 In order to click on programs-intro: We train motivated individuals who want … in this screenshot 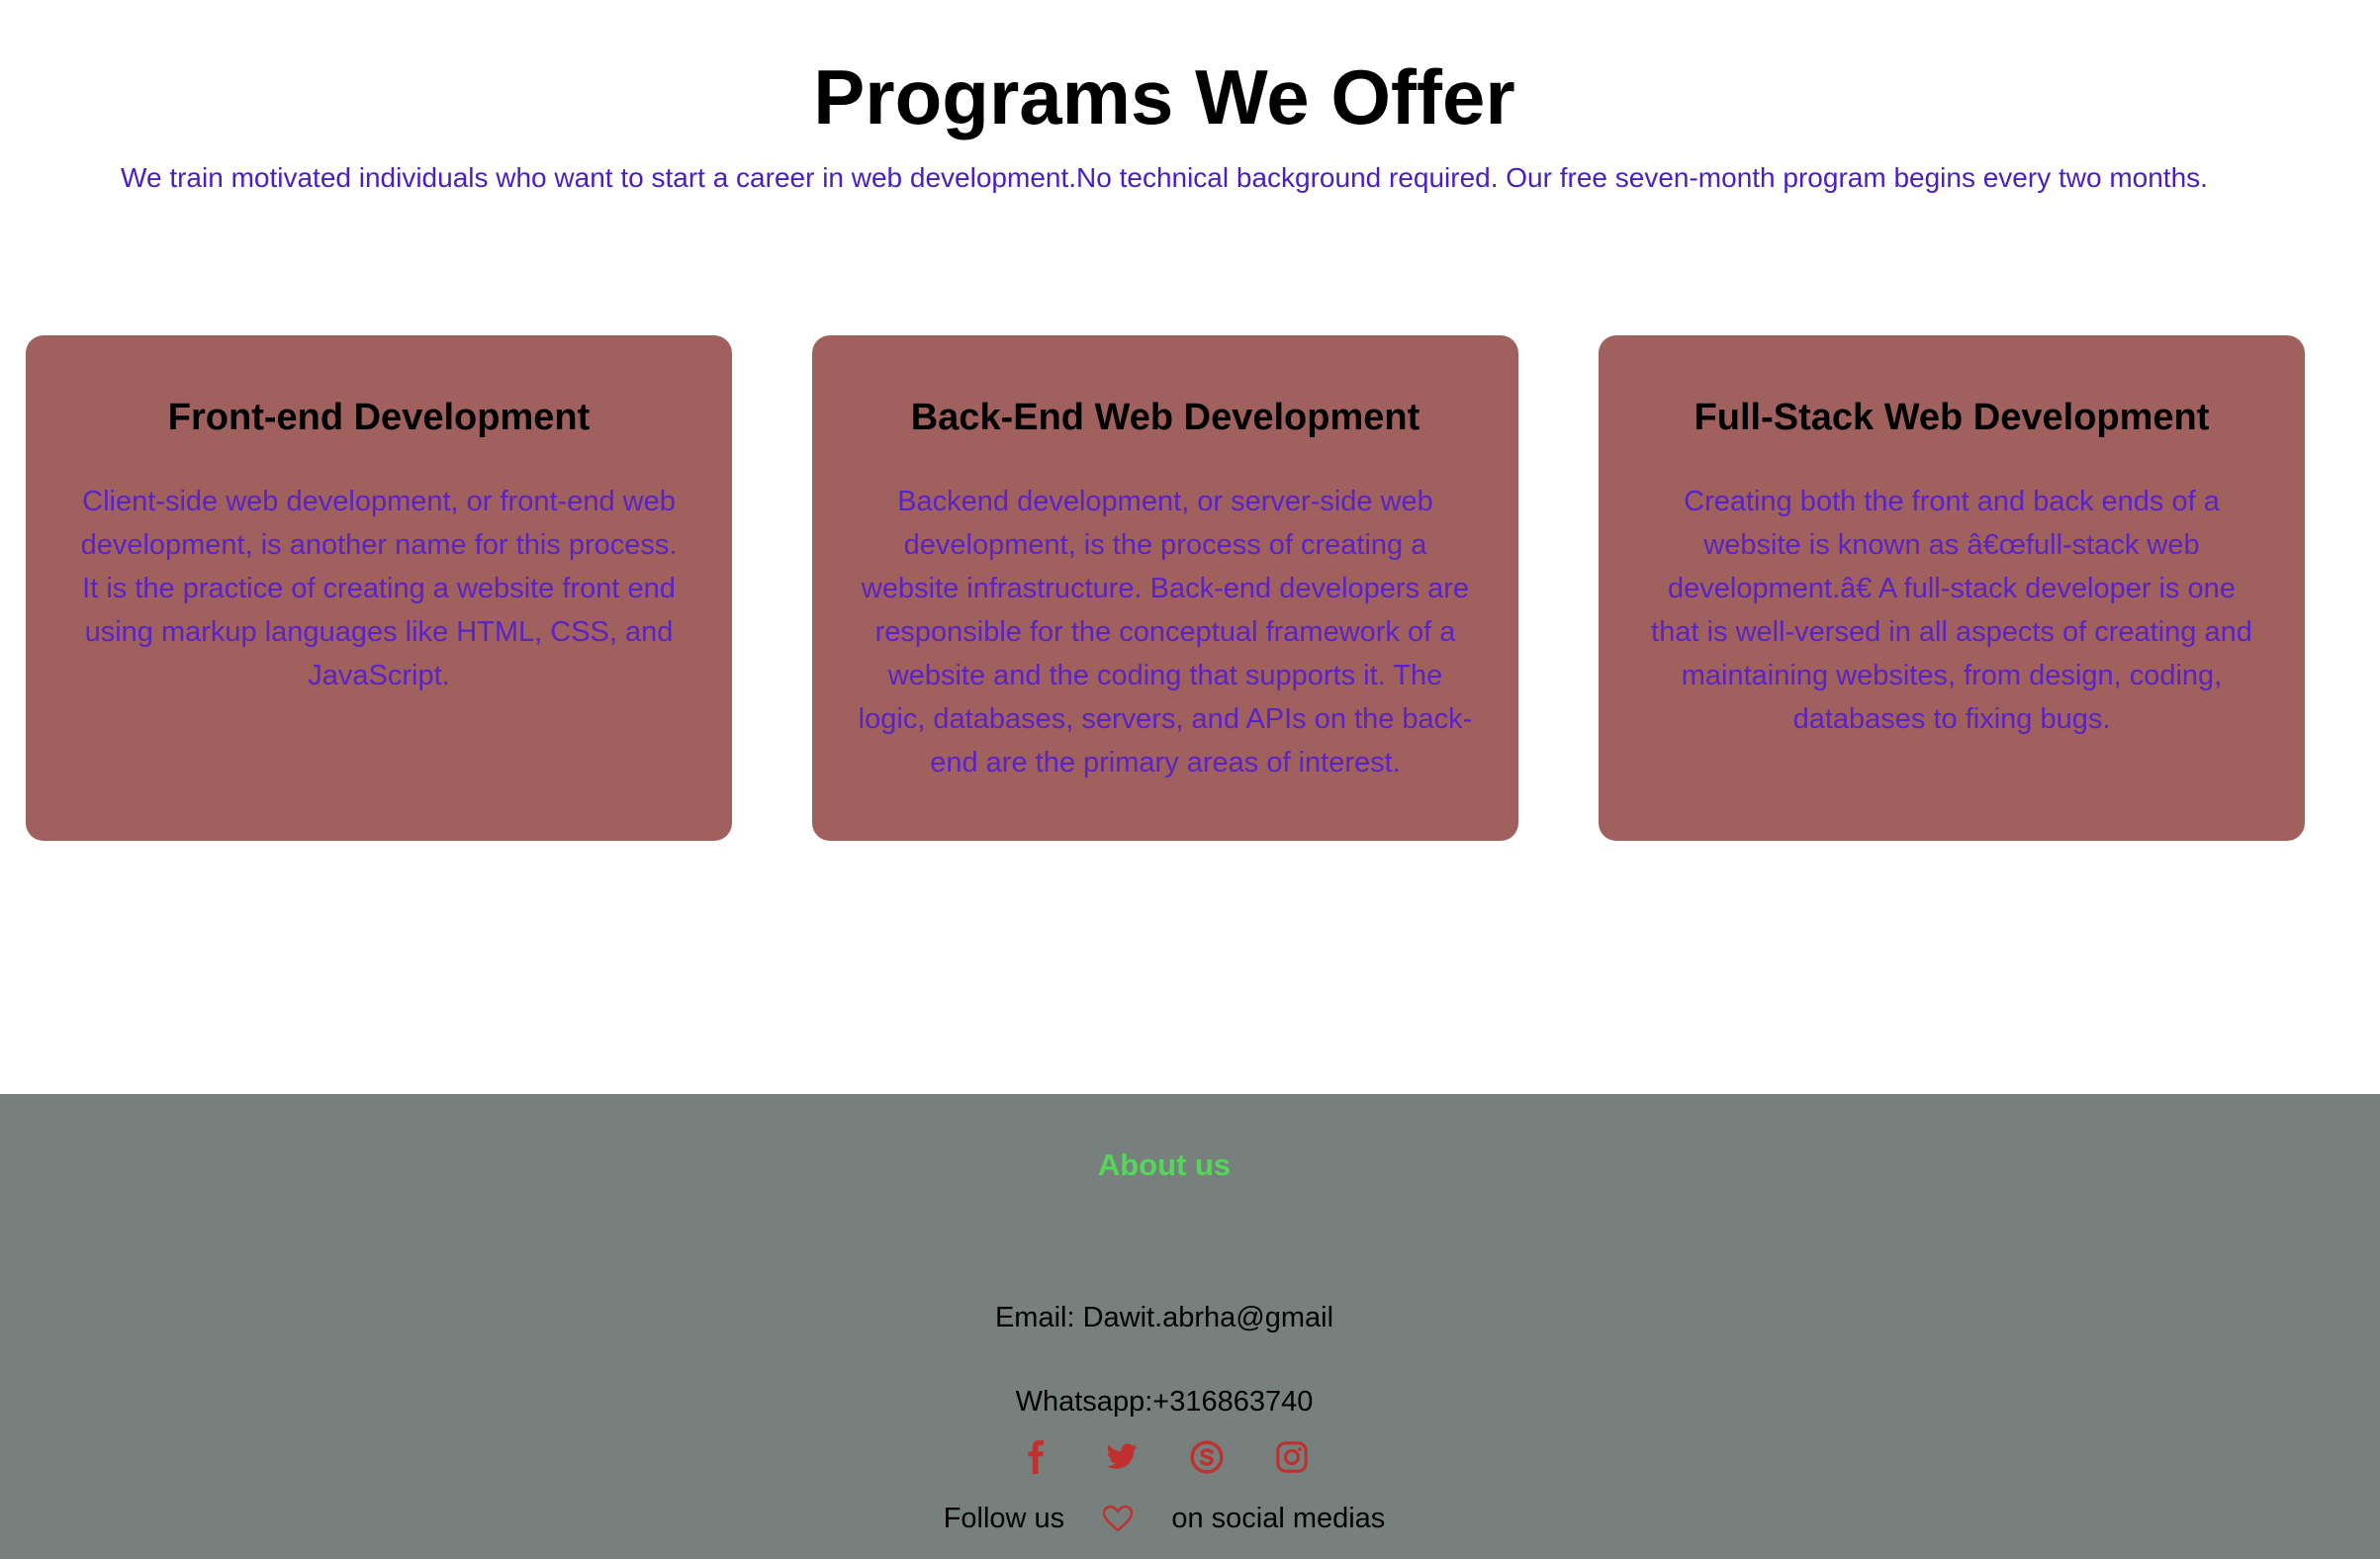, I will do `click(1164, 177)`.